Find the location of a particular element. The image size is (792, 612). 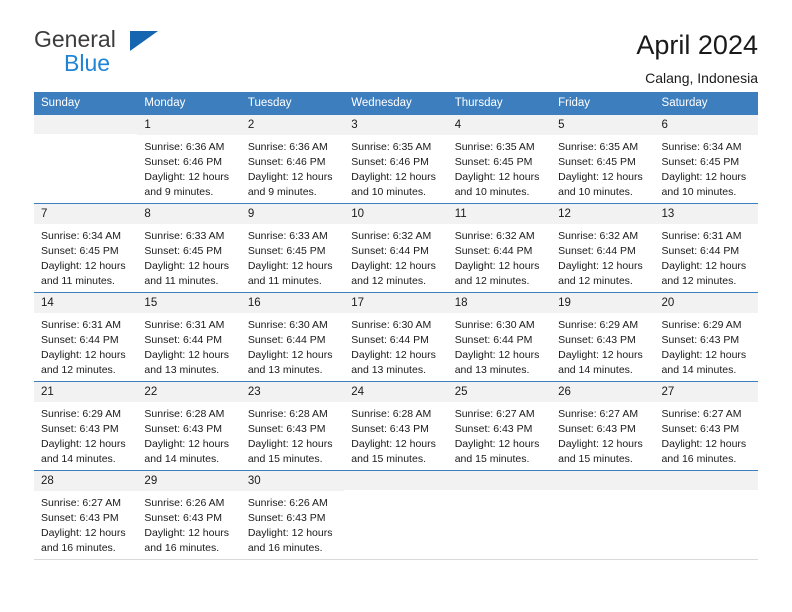

title-block: April 2024 Calang, Indonesia is located at coordinates (697, 57).